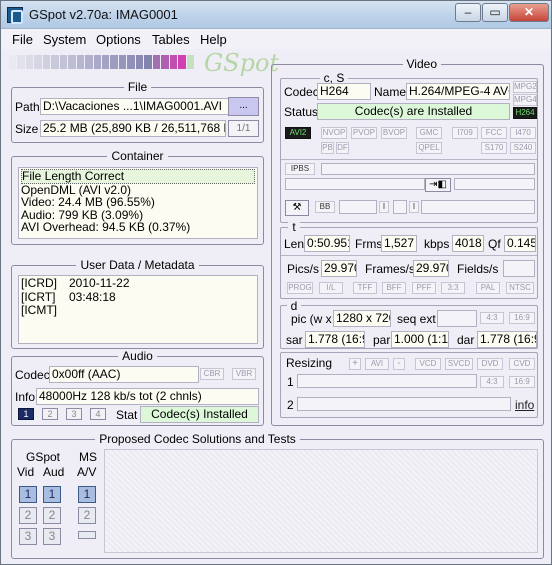  Describe the element at coordinates (342, 148) in the screenshot. I see `flag-df: DF` at that location.